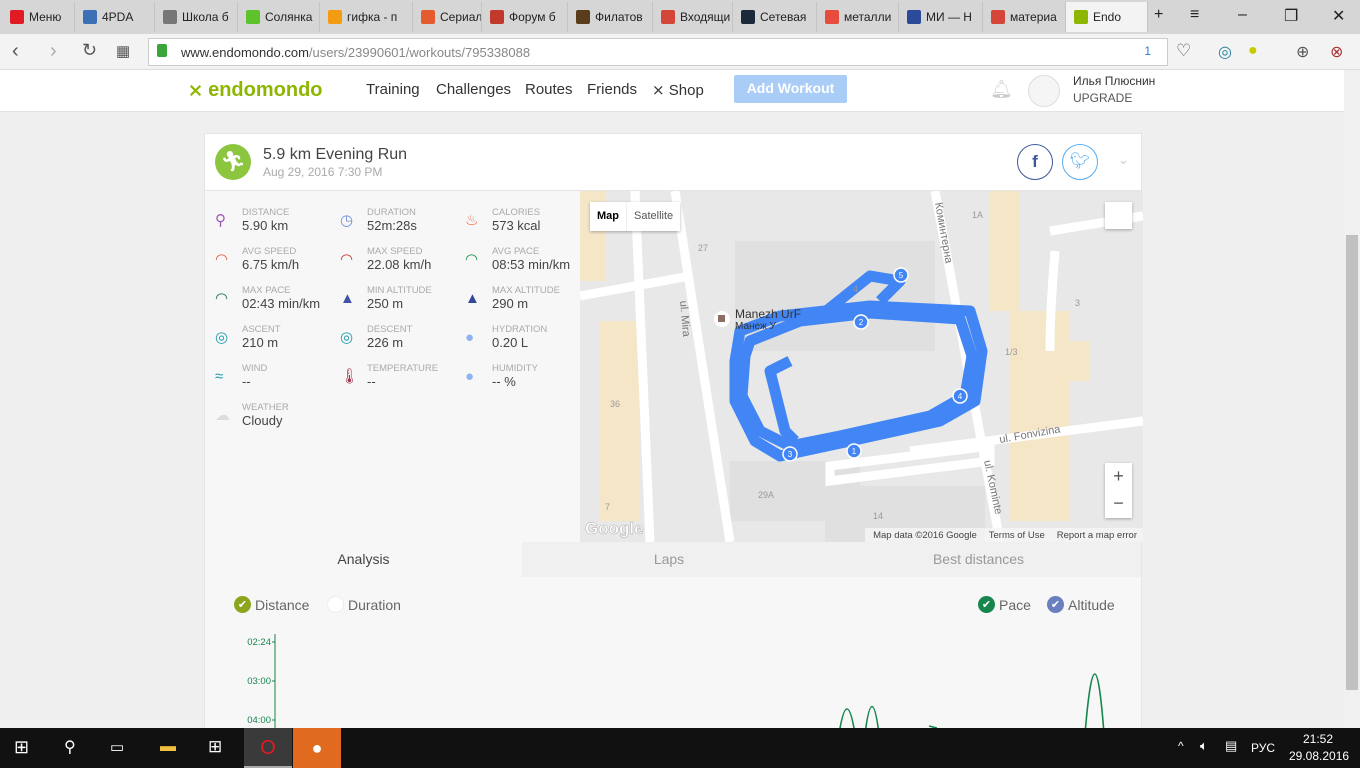 Image resolution: width=1360 pixels, height=768 pixels. What do you see at coordinates (1158, 15) in the screenshot?
I see `new-tab-button: +` at bounding box center [1158, 15].